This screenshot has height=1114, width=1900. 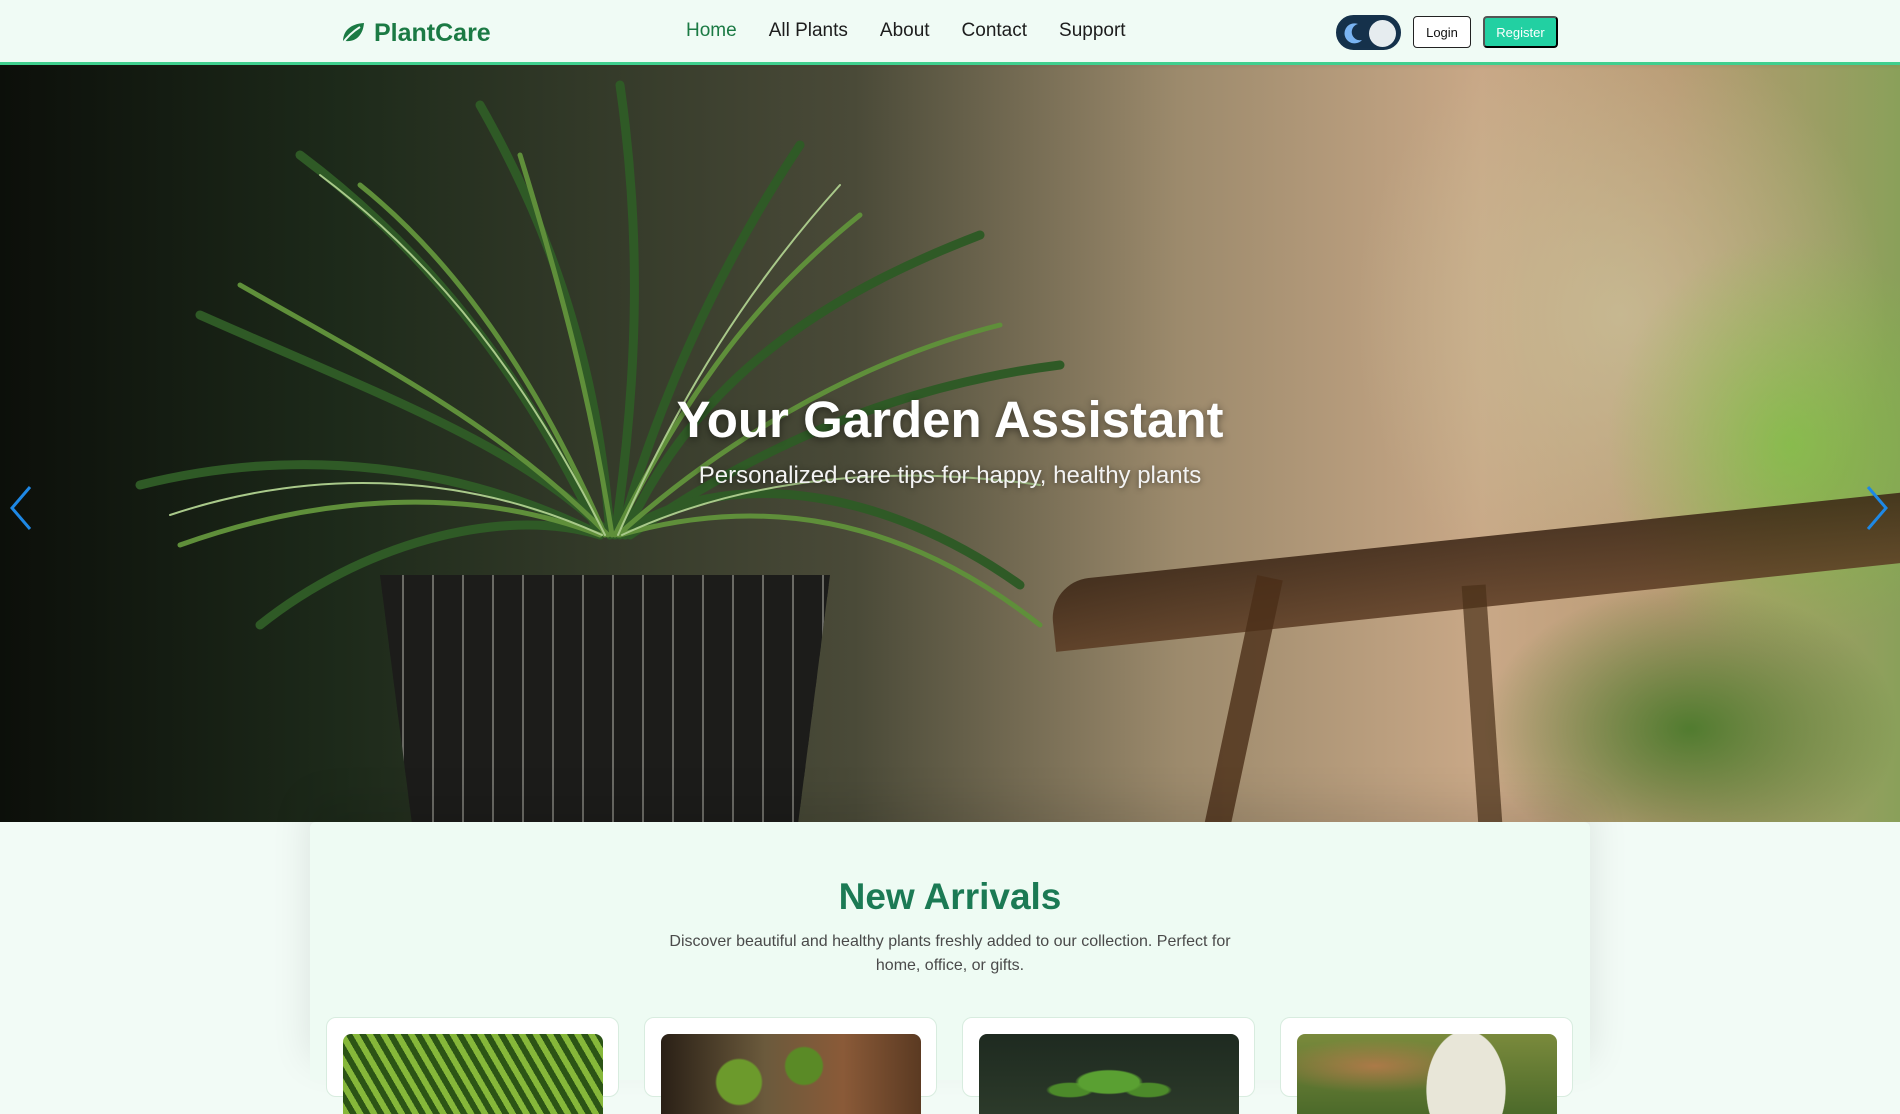 I want to click on hero-pot-pattern, so click(x=605, y=698).